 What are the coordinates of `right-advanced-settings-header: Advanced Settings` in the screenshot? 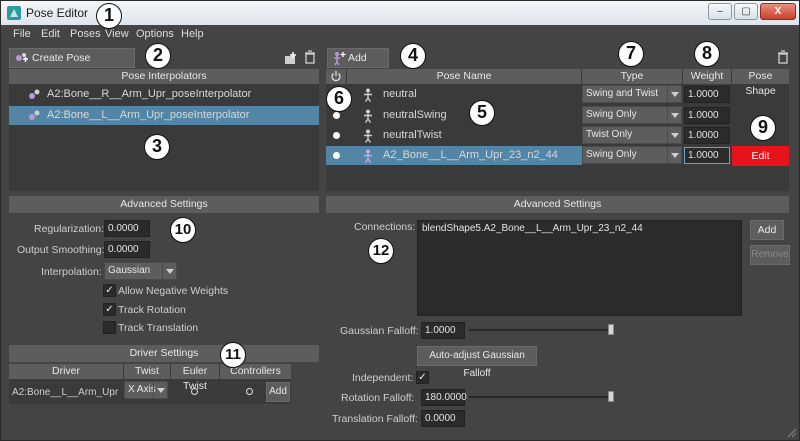 It's located at (557, 204).